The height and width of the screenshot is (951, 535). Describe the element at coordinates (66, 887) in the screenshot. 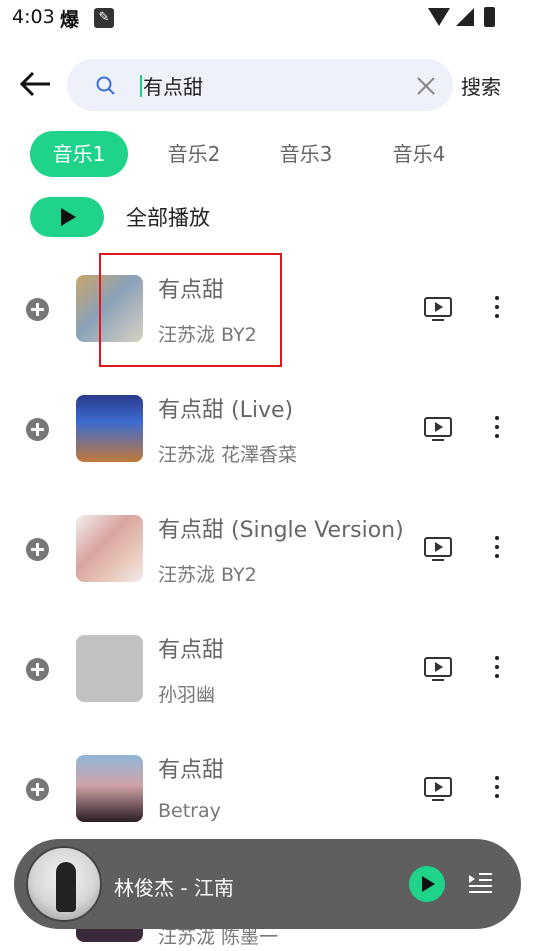

I see `cover-figure` at that location.